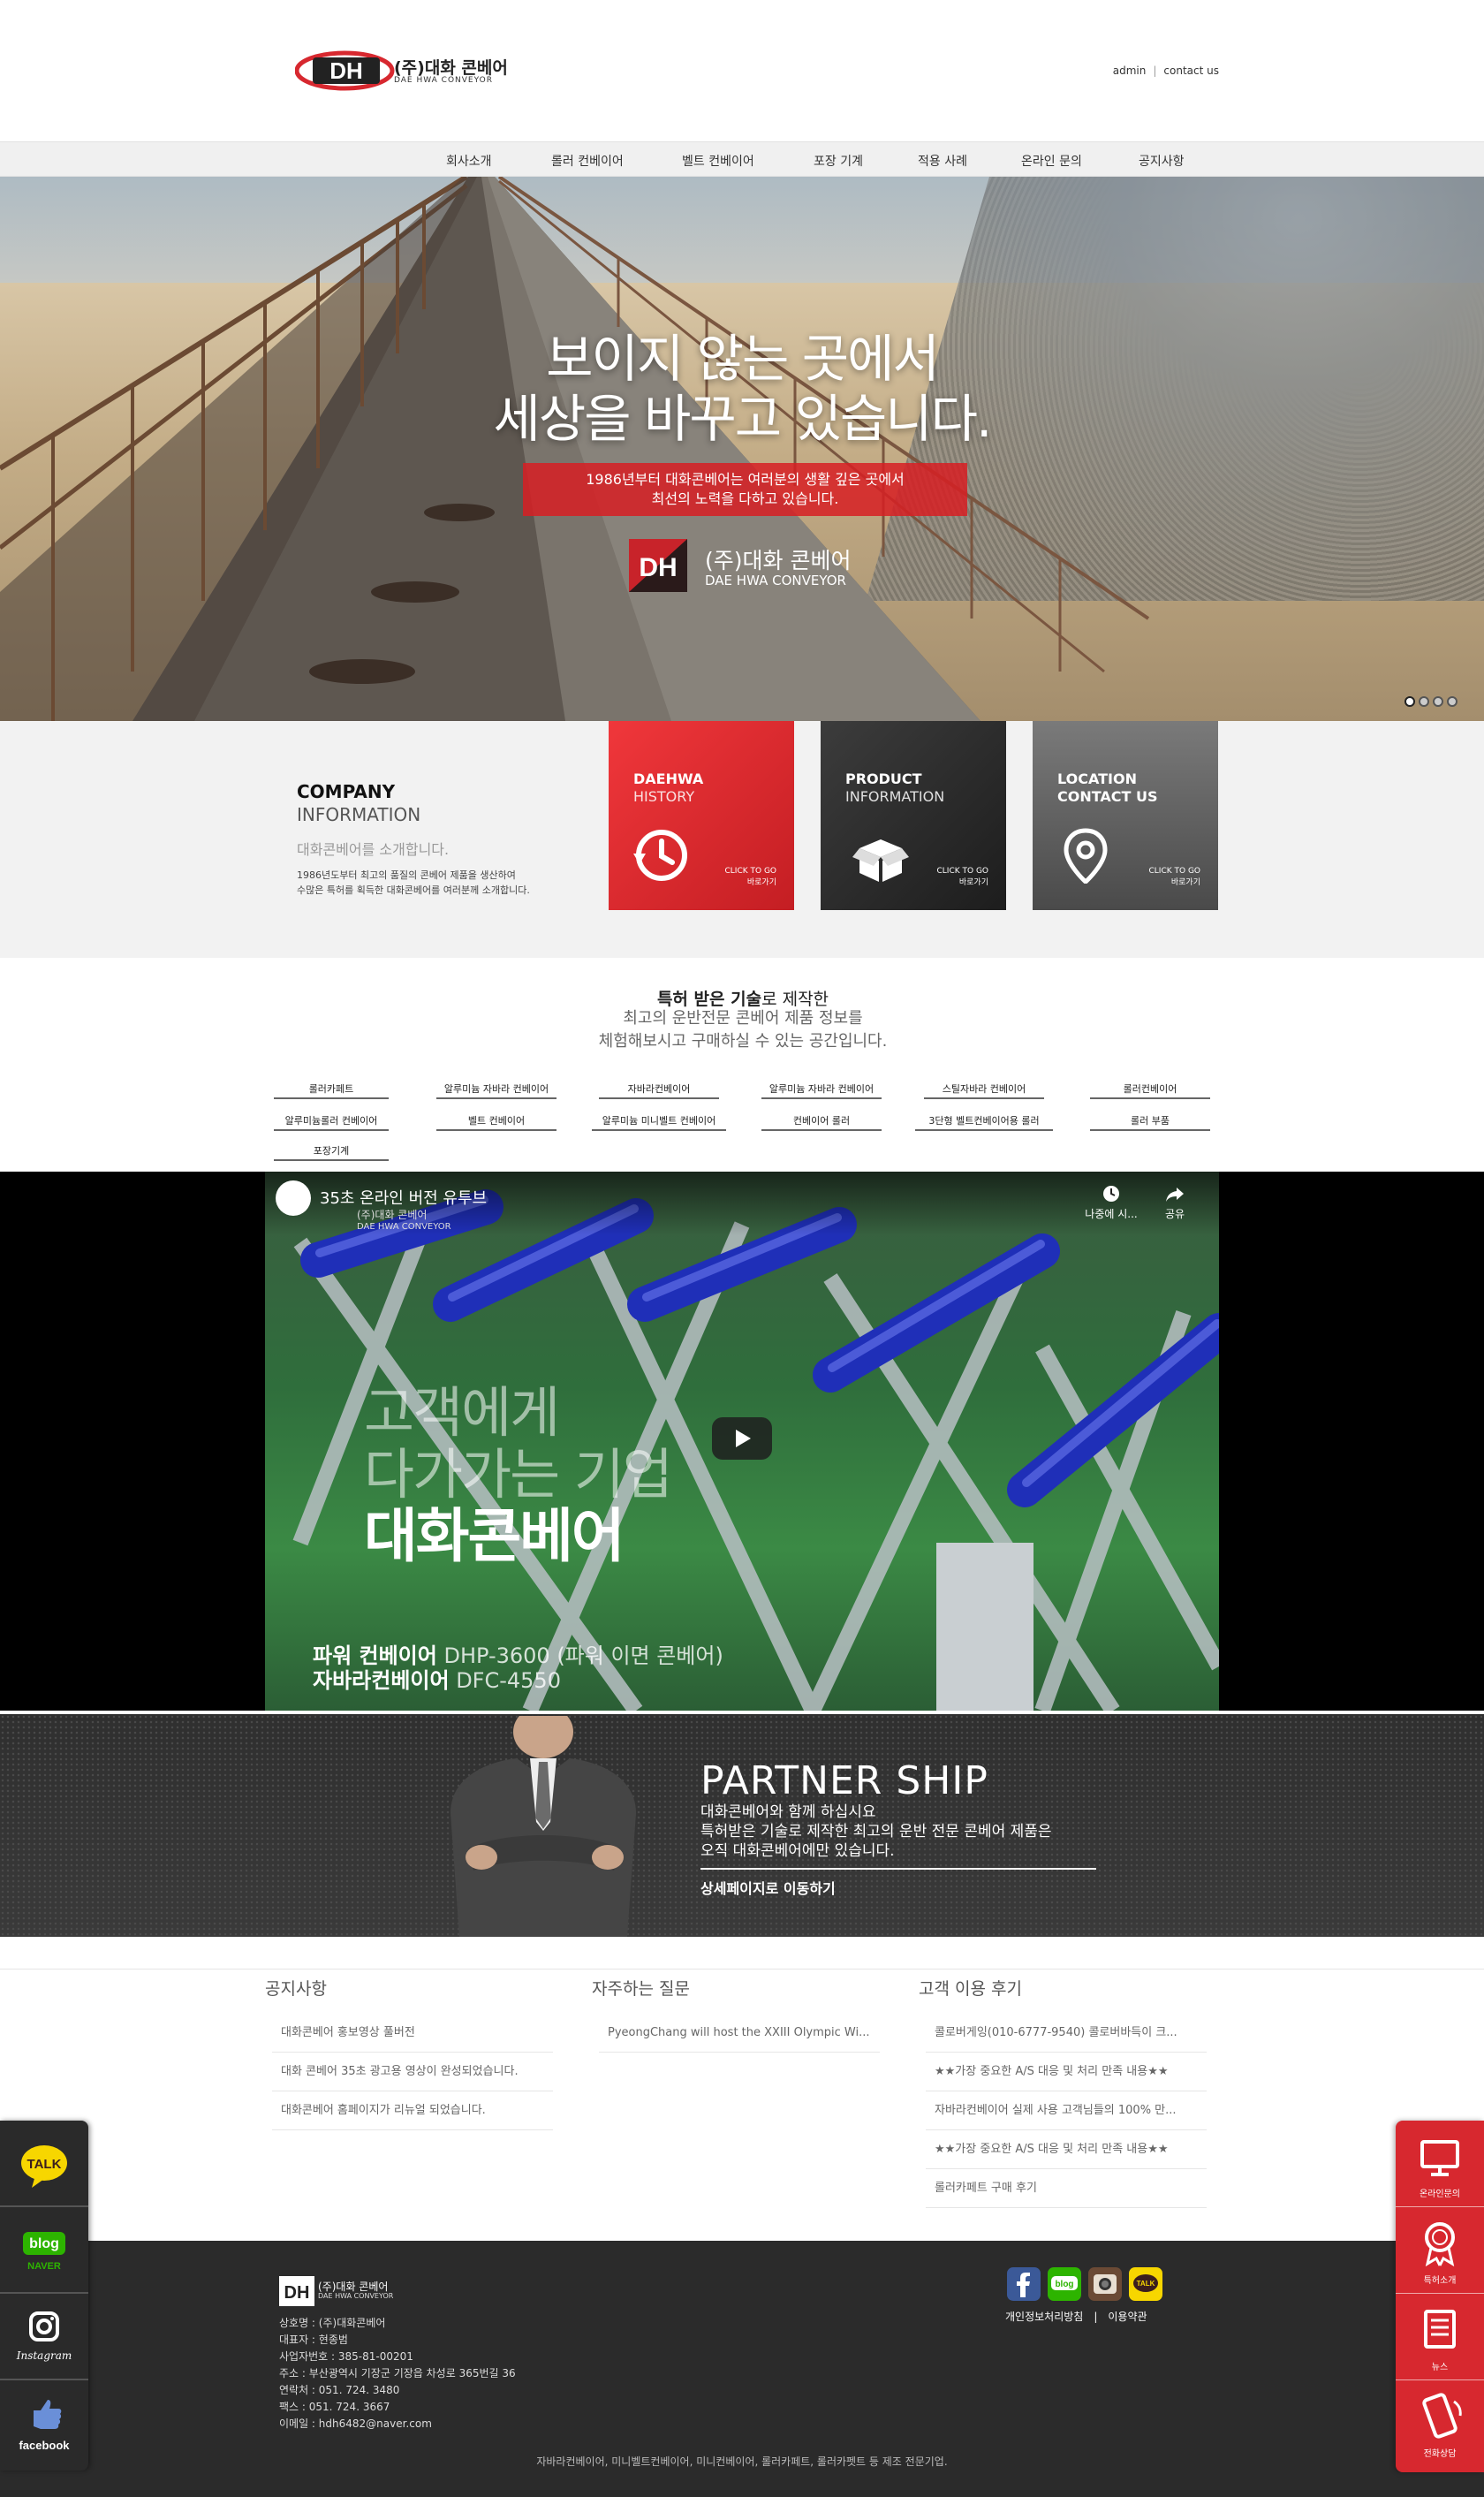 This screenshot has height=2497, width=1484. Describe the element at coordinates (838, 161) in the screenshot. I see `nav-item-packaging: 포장 기계` at that location.